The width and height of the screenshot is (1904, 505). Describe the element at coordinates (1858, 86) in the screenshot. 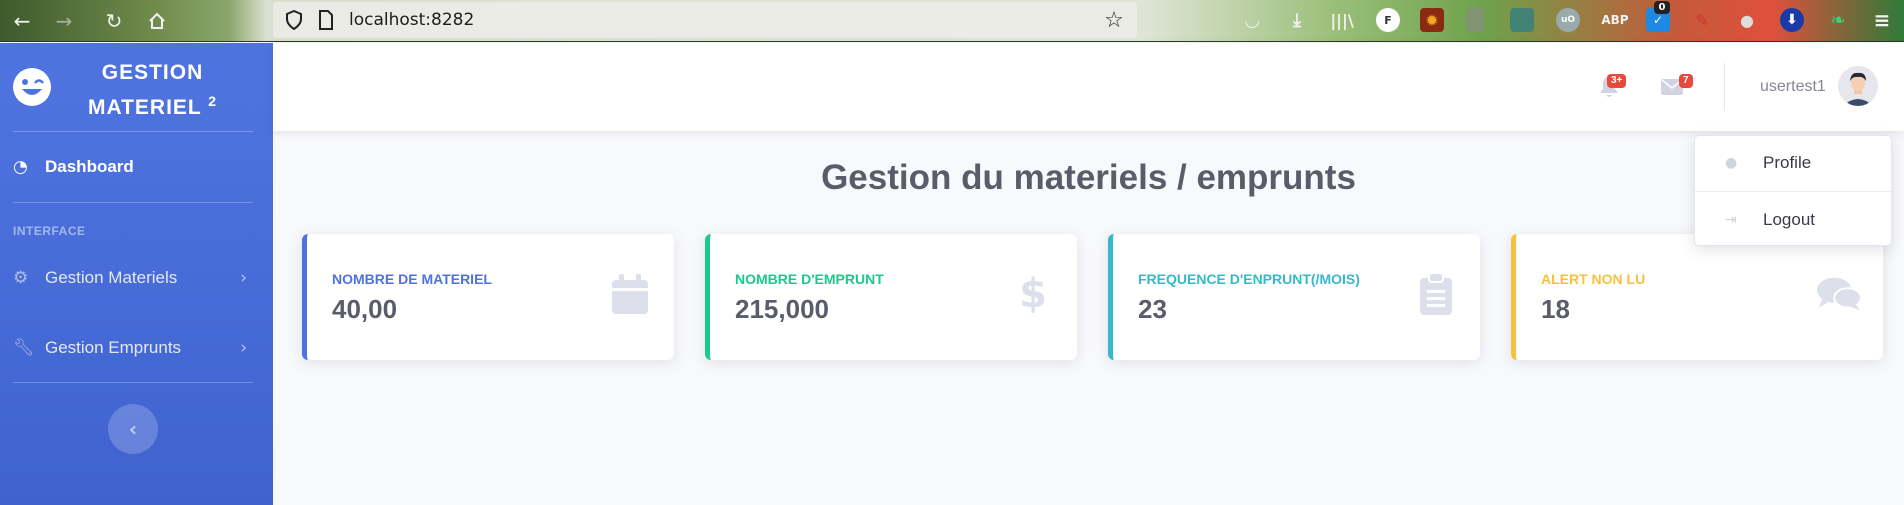

I see `avatar` at that location.